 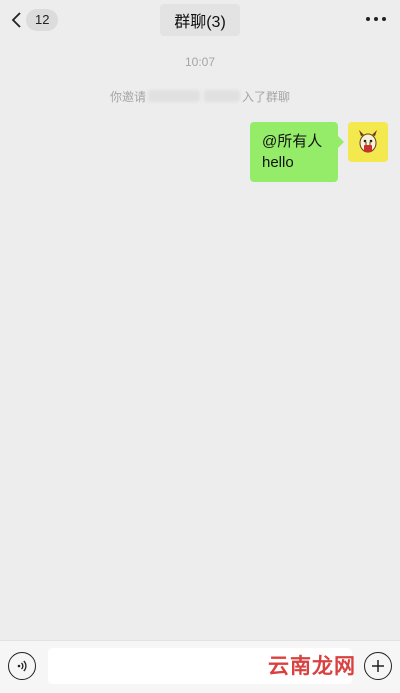 I want to click on chat-header: 12 群聊(3), so click(x=200, y=20).